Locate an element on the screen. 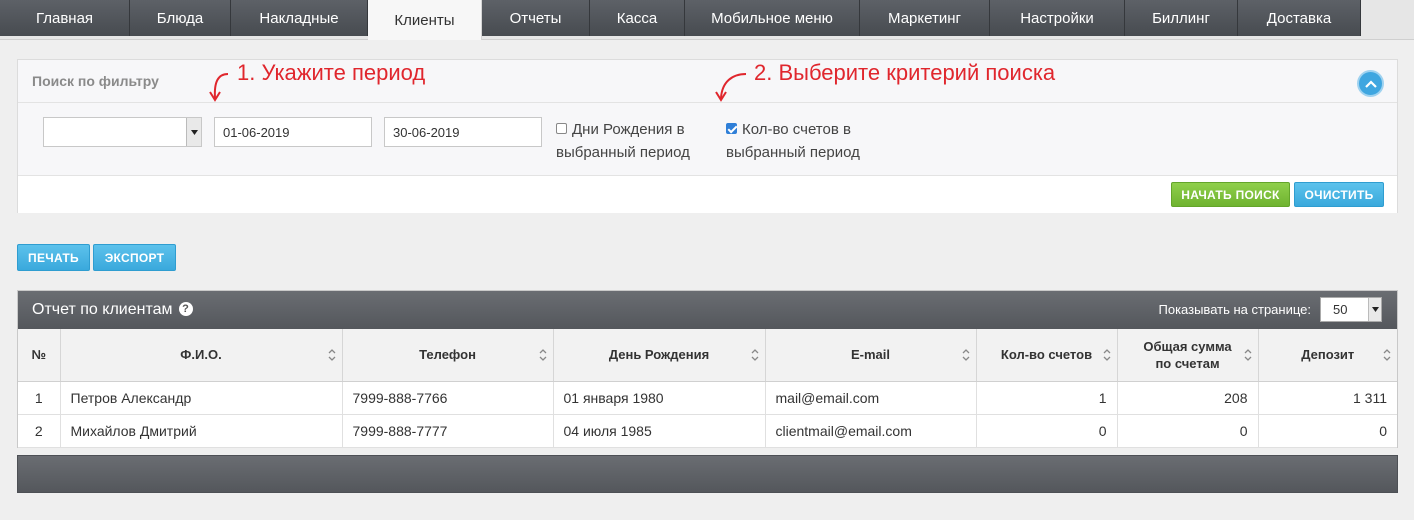  cell-name: Михайлов Дмитрий is located at coordinates (201, 431).